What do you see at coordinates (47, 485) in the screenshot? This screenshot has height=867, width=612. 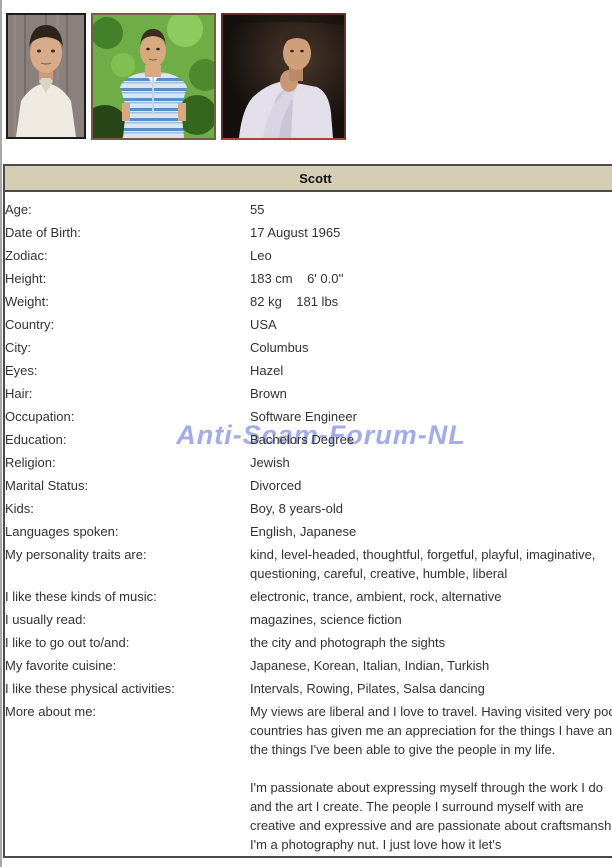 I see `row-label: Marital Status:` at bounding box center [47, 485].